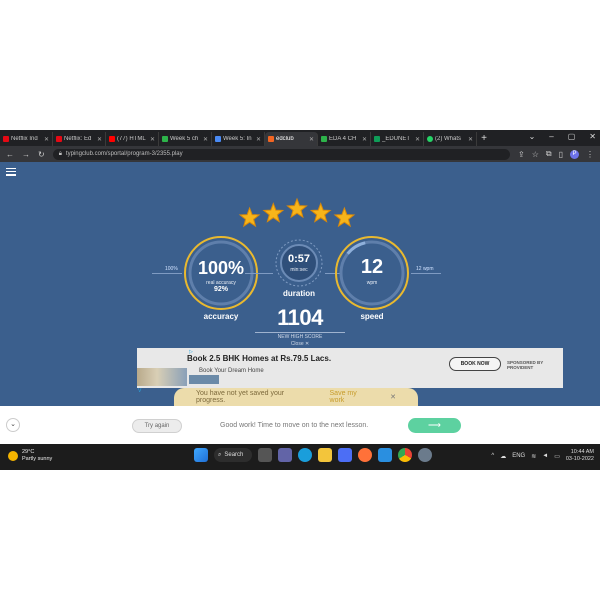  Describe the element at coordinates (344, 139) in the screenshot. I see `tab-eda: EDA 4 CH ✕` at that location.